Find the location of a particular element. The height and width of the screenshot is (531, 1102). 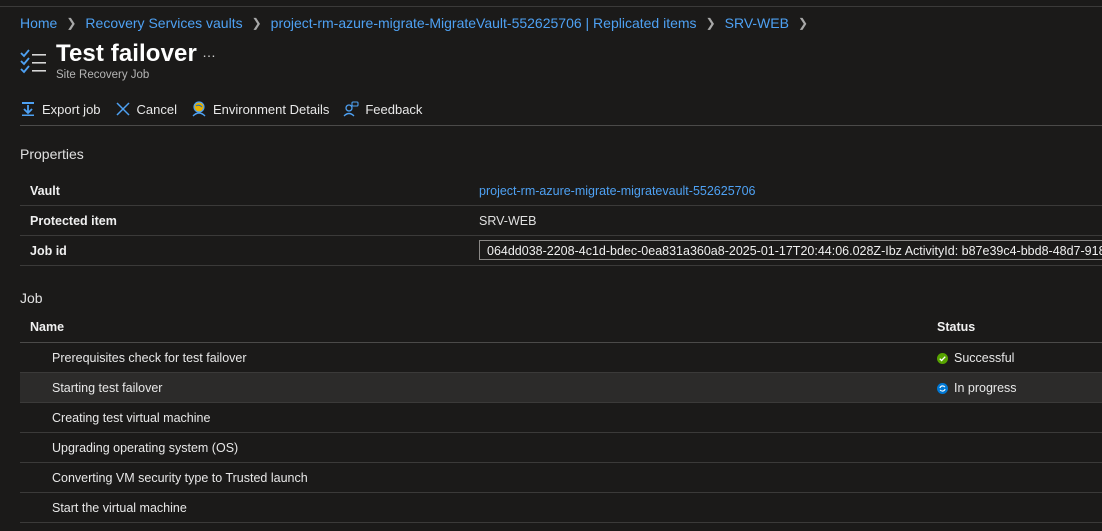

column-header-name: Name is located at coordinates (47, 327).